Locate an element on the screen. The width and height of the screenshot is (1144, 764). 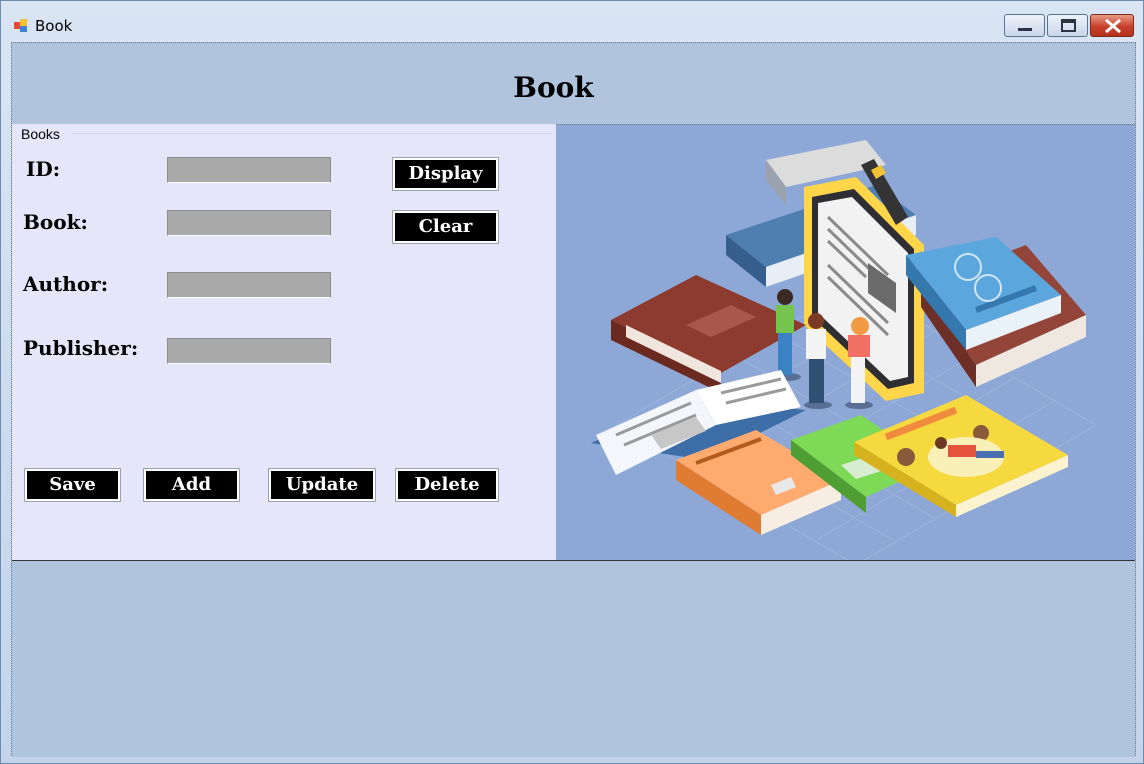
id-label: ID: is located at coordinates (43, 169).